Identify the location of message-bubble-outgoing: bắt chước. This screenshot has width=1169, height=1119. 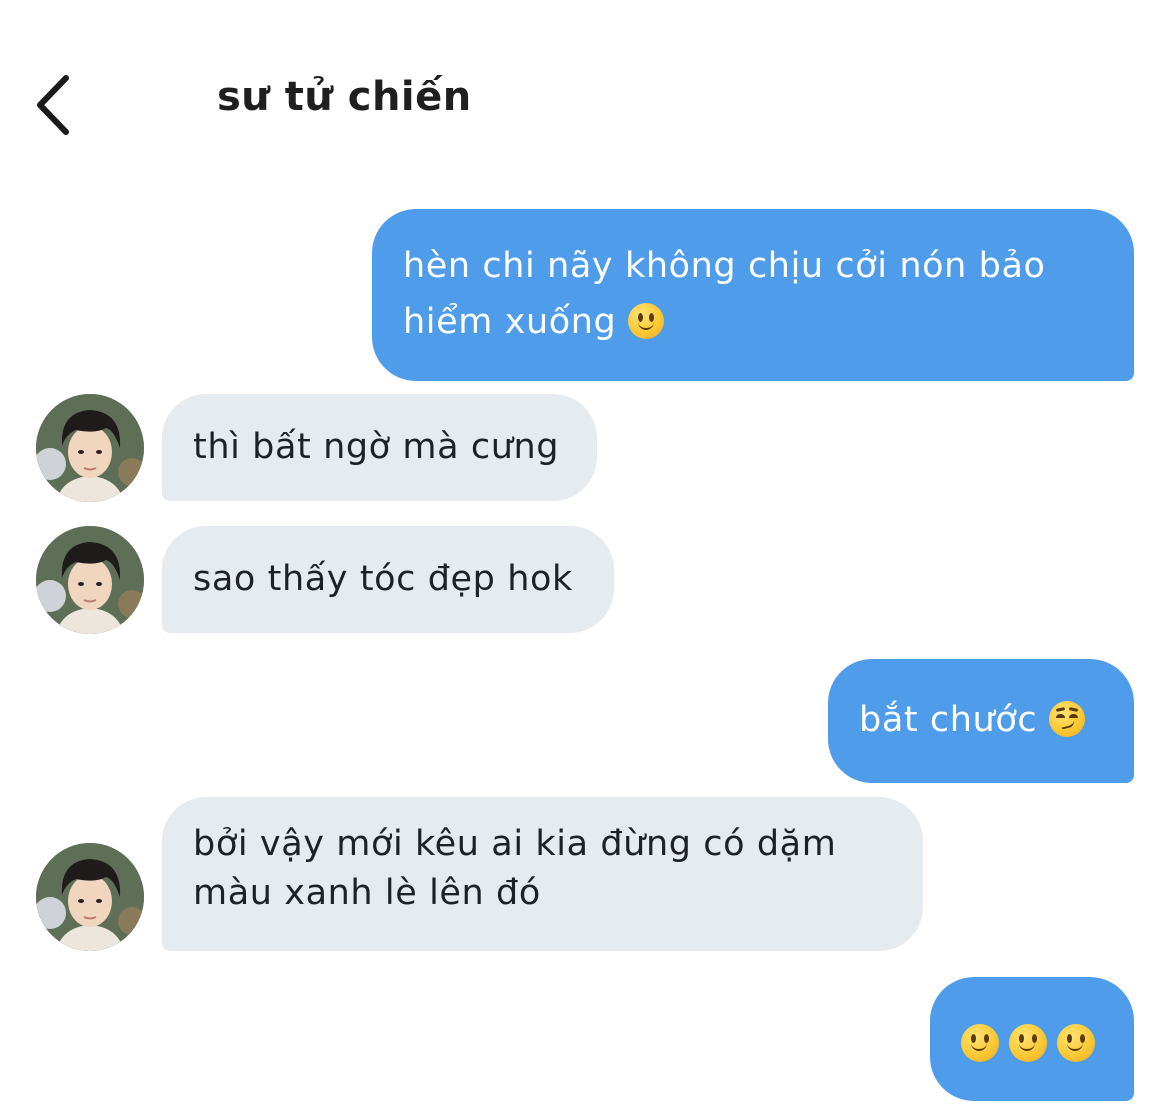
(981, 721).